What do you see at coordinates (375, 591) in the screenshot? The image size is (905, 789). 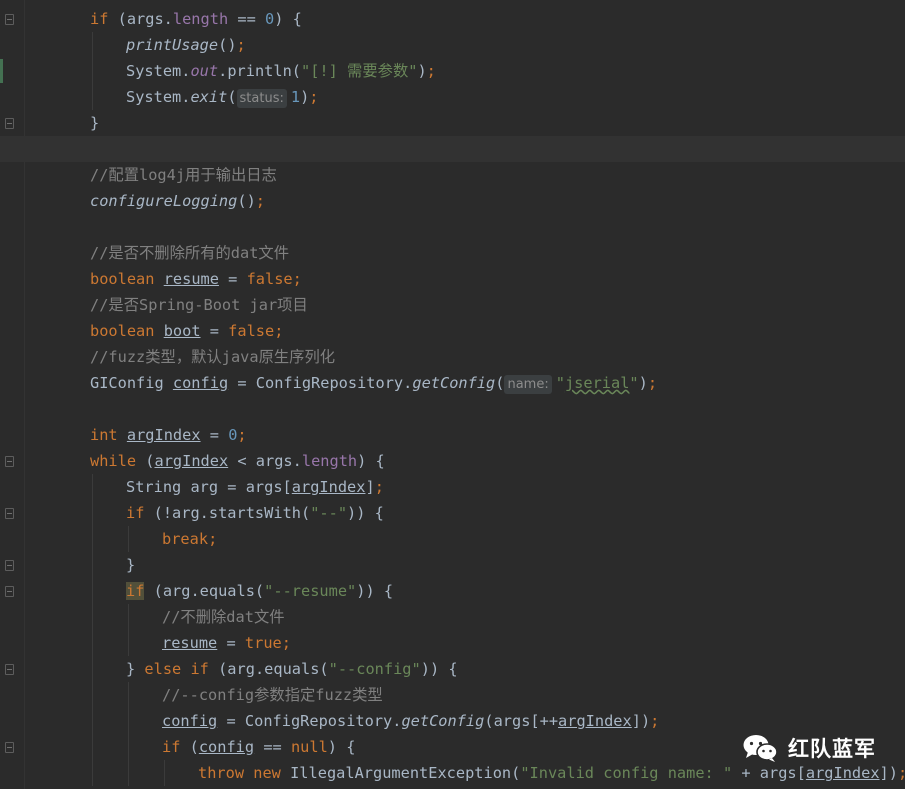 I see `code-token: )) {` at bounding box center [375, 591].